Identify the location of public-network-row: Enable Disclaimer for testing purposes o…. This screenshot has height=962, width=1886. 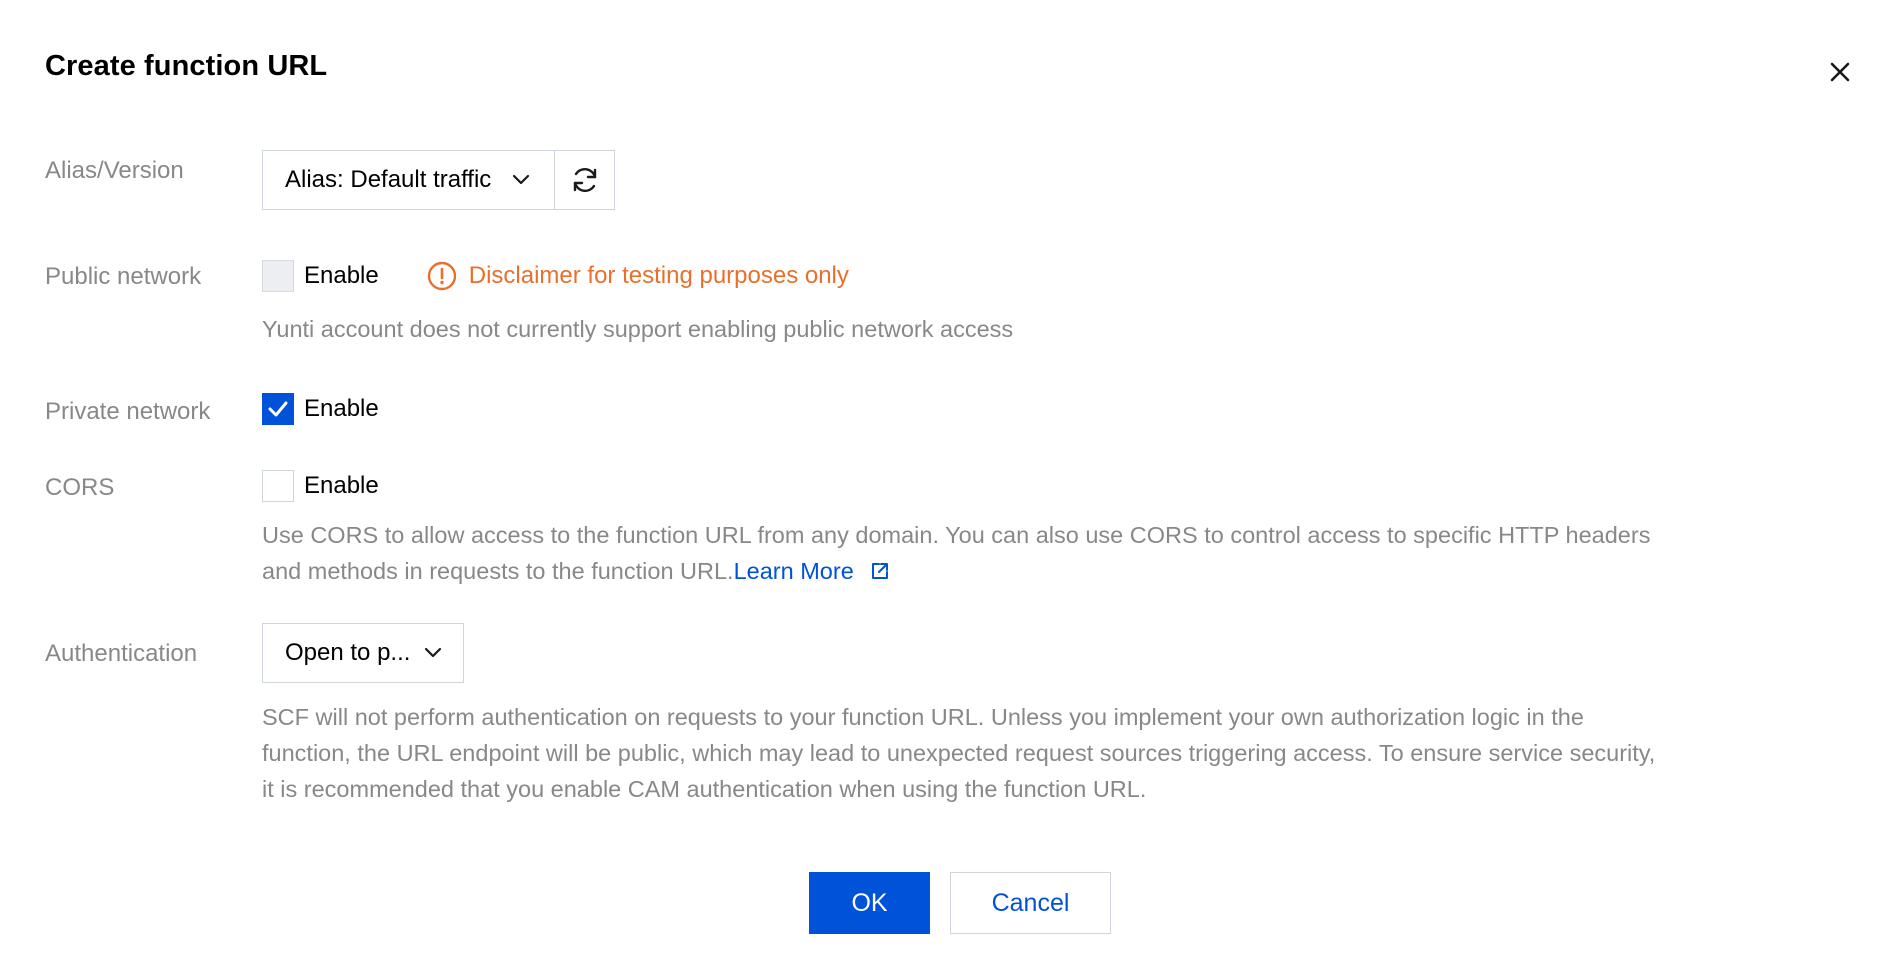
(555, 276).